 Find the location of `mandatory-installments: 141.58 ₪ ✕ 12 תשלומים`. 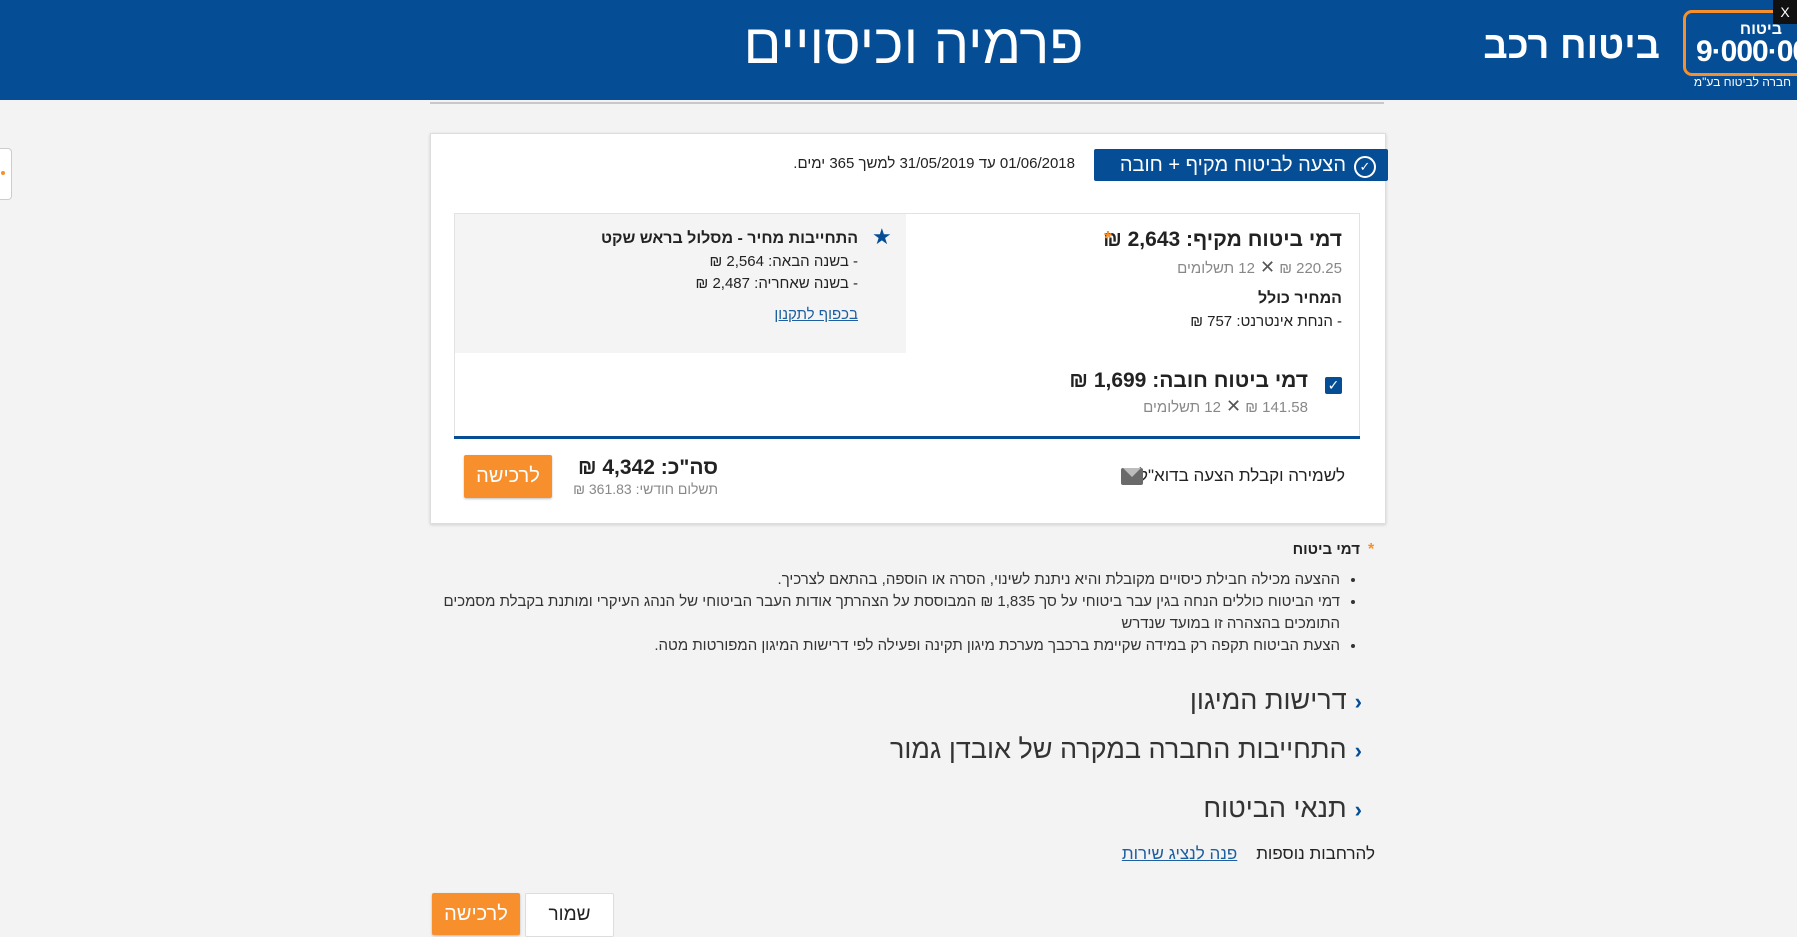

mandatory-installments: 141.58 ₪ ✕ 12 תשלומים is located at coordinates (1225, 406).